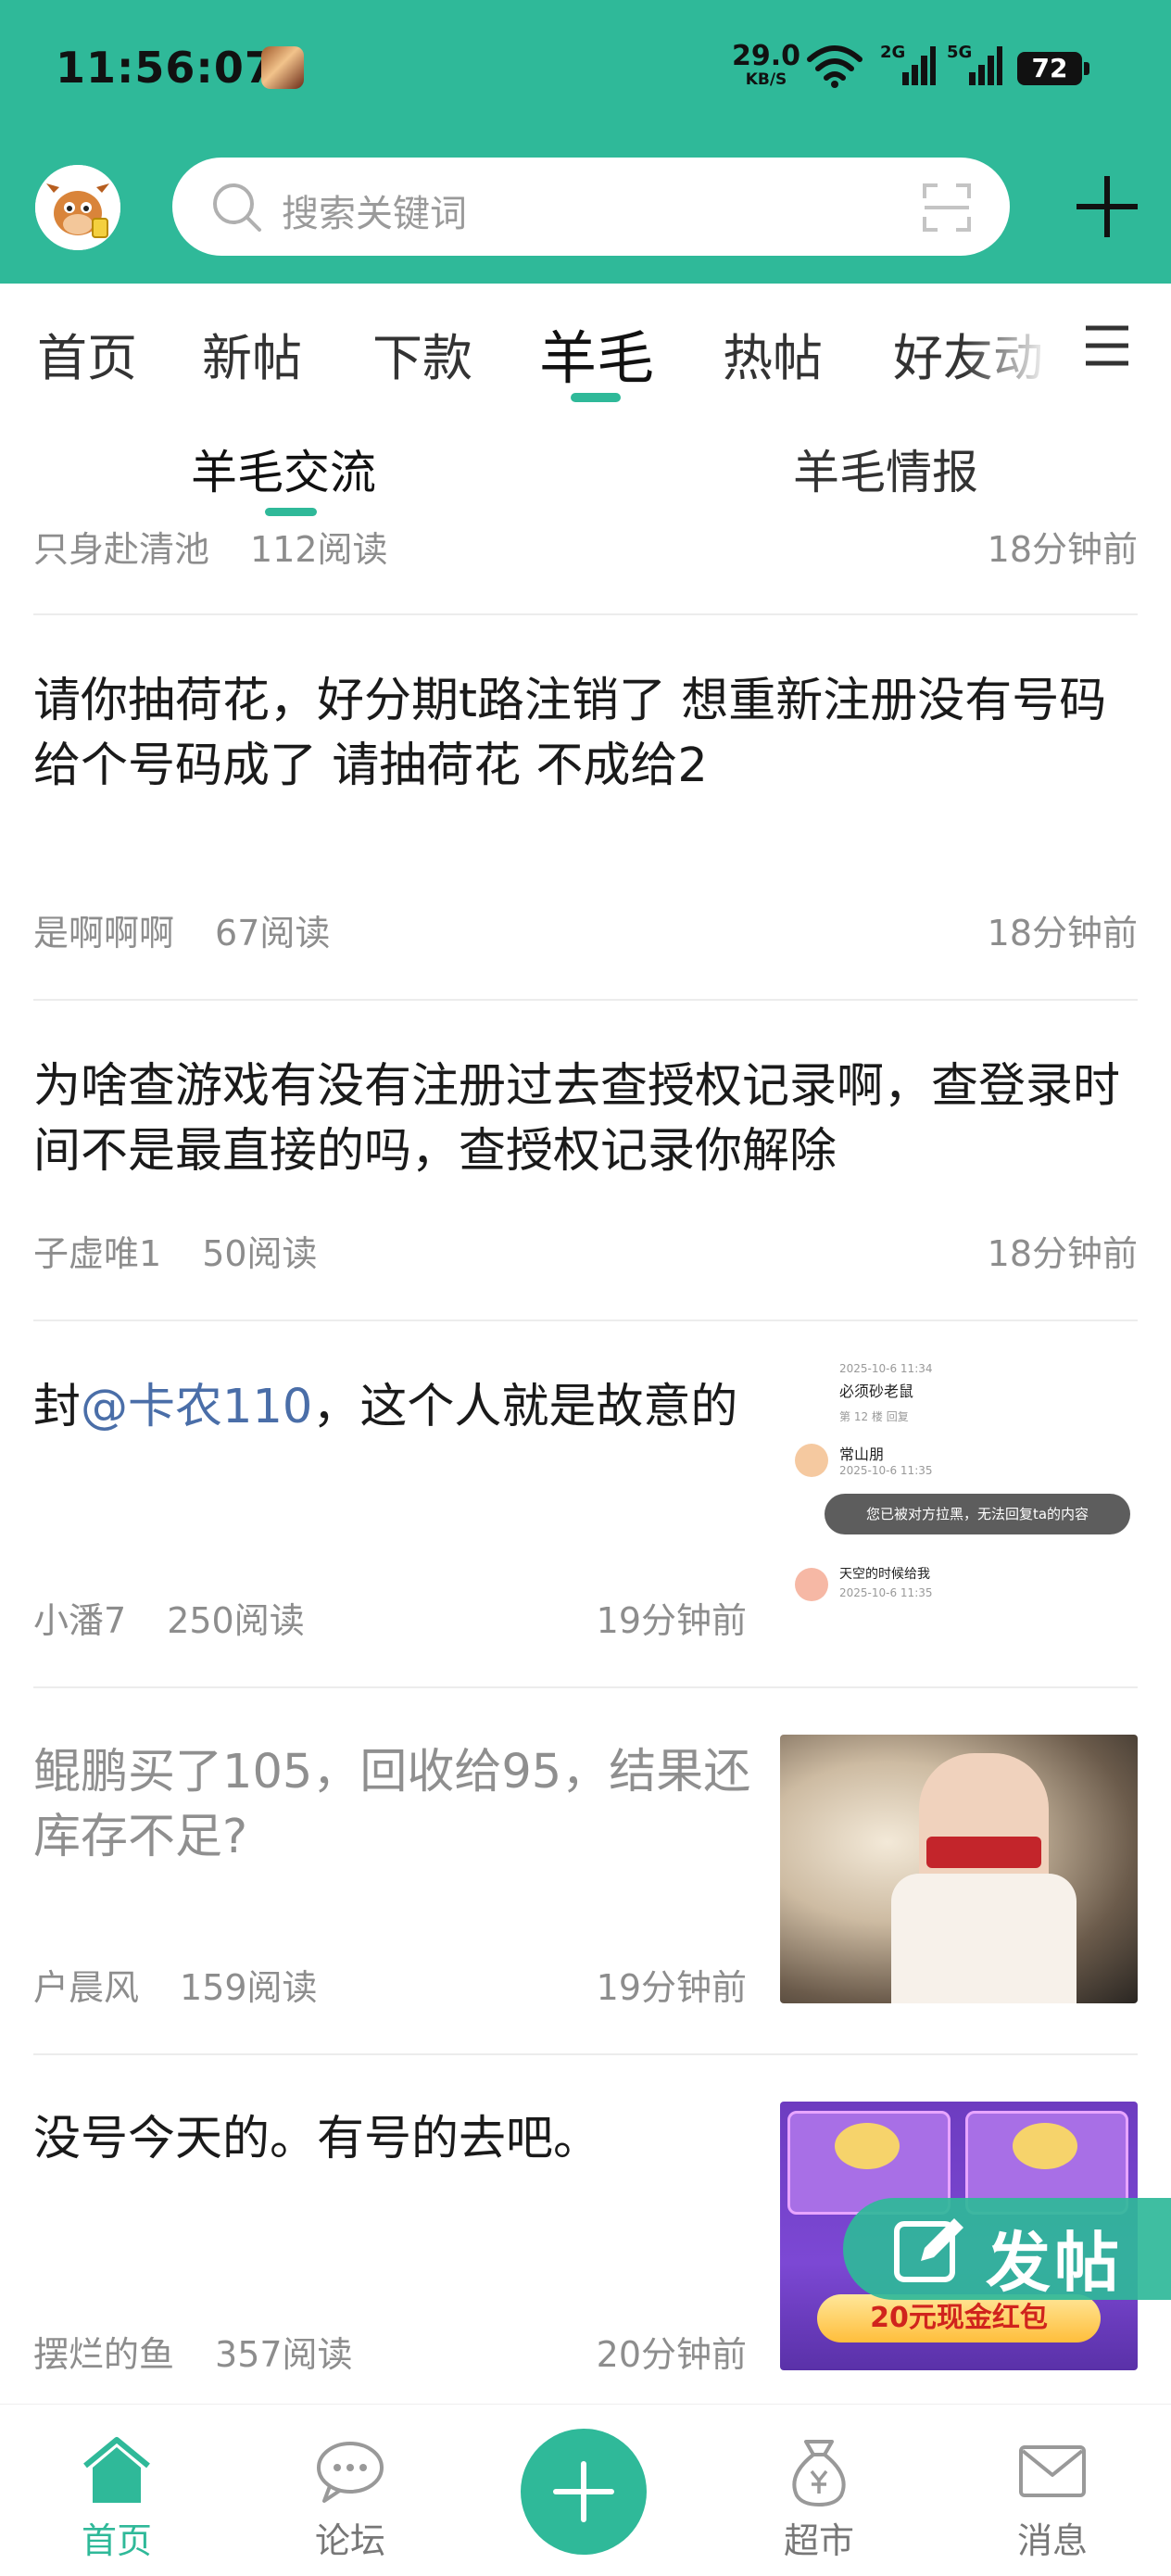  I want to click on post-reads: 357阅读, so click(284, 2354).